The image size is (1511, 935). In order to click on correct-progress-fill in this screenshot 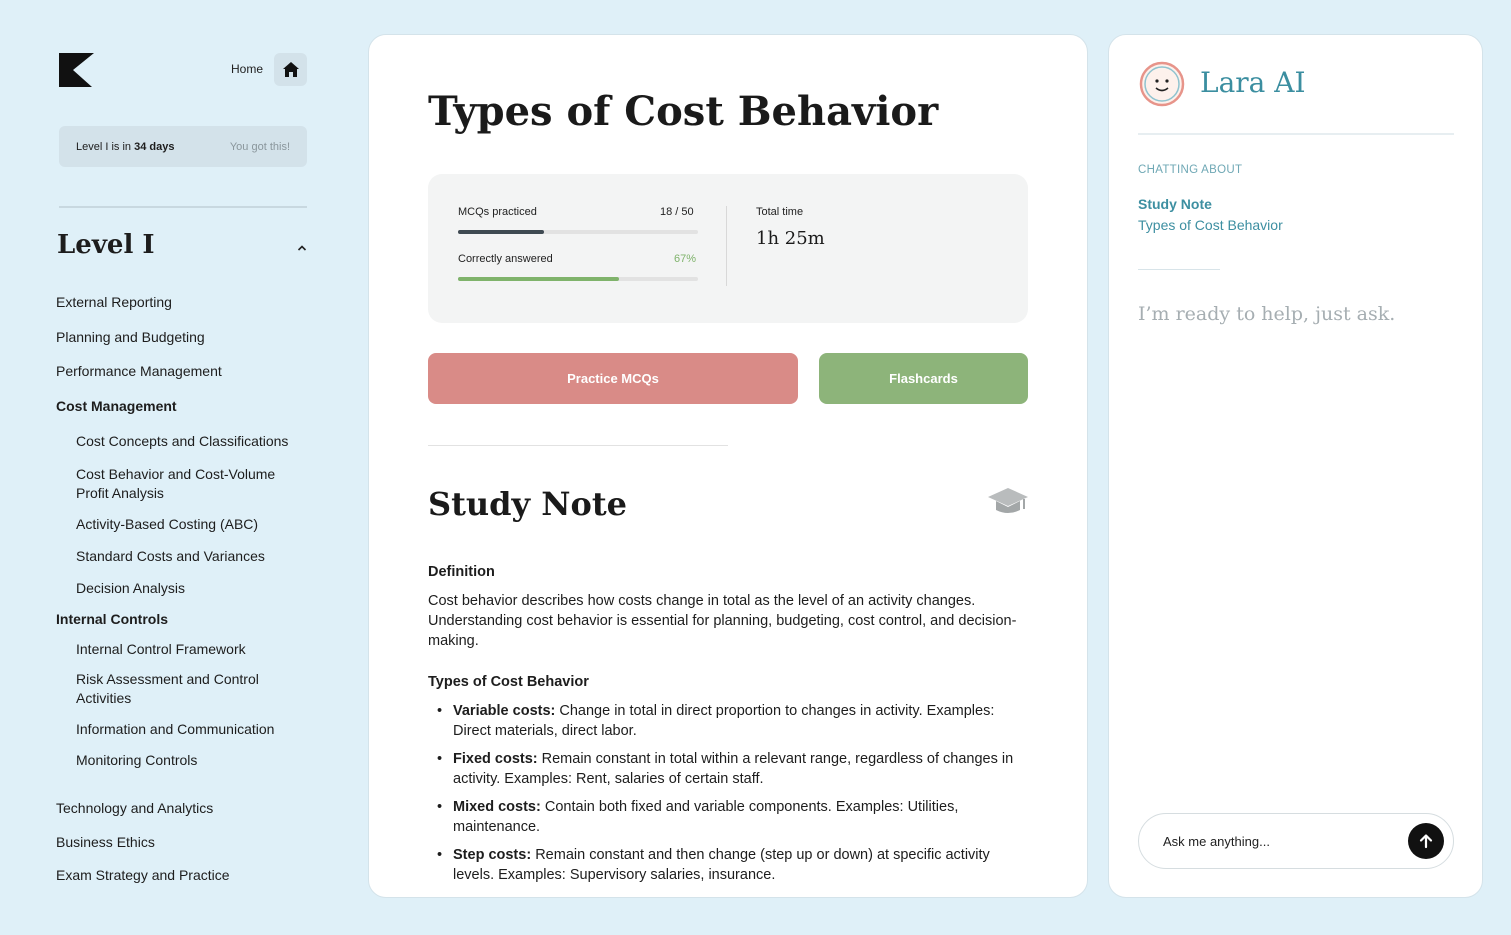, I will do `click(538, 279)`.